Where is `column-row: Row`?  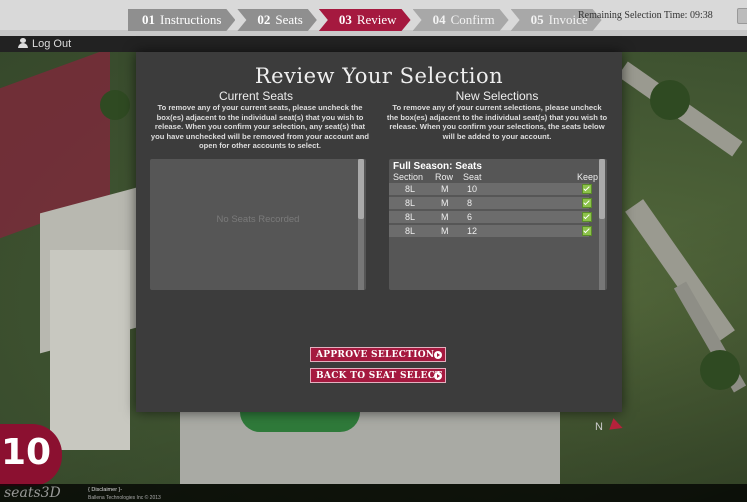 column-row: Row is located at coordinates (444, 177).